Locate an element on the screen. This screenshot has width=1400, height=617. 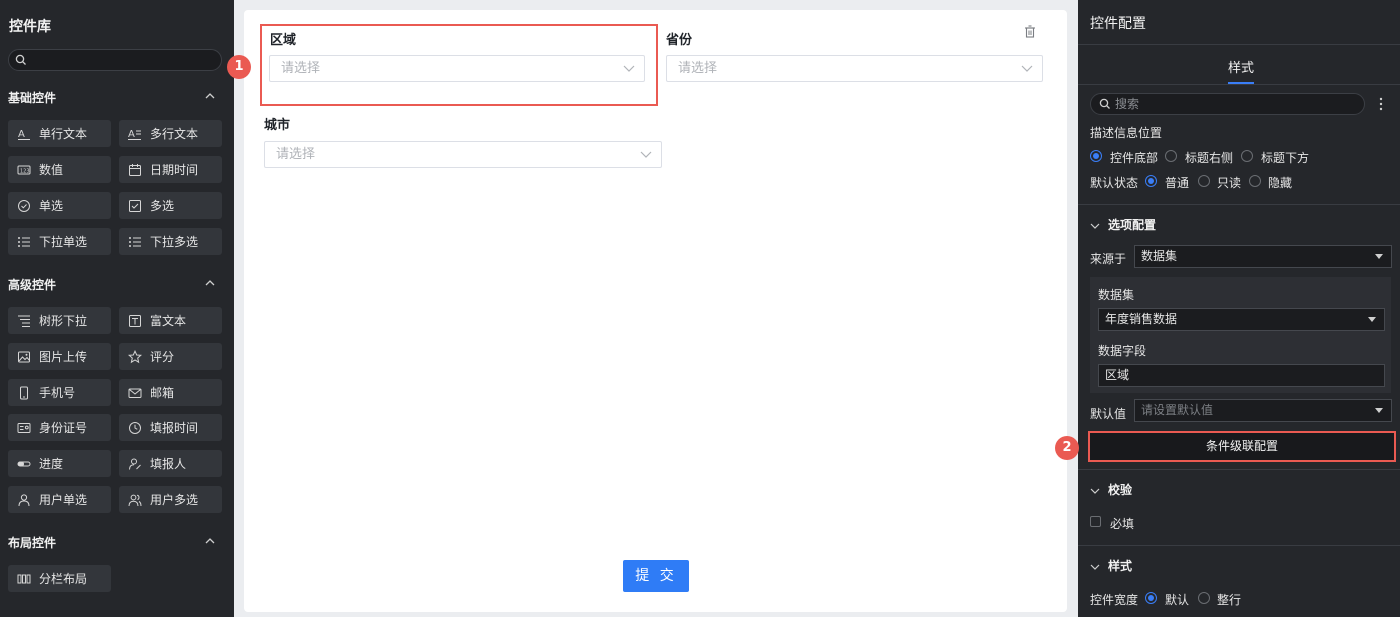
radio-label: 只读 is located at coordinates (1229, 183).